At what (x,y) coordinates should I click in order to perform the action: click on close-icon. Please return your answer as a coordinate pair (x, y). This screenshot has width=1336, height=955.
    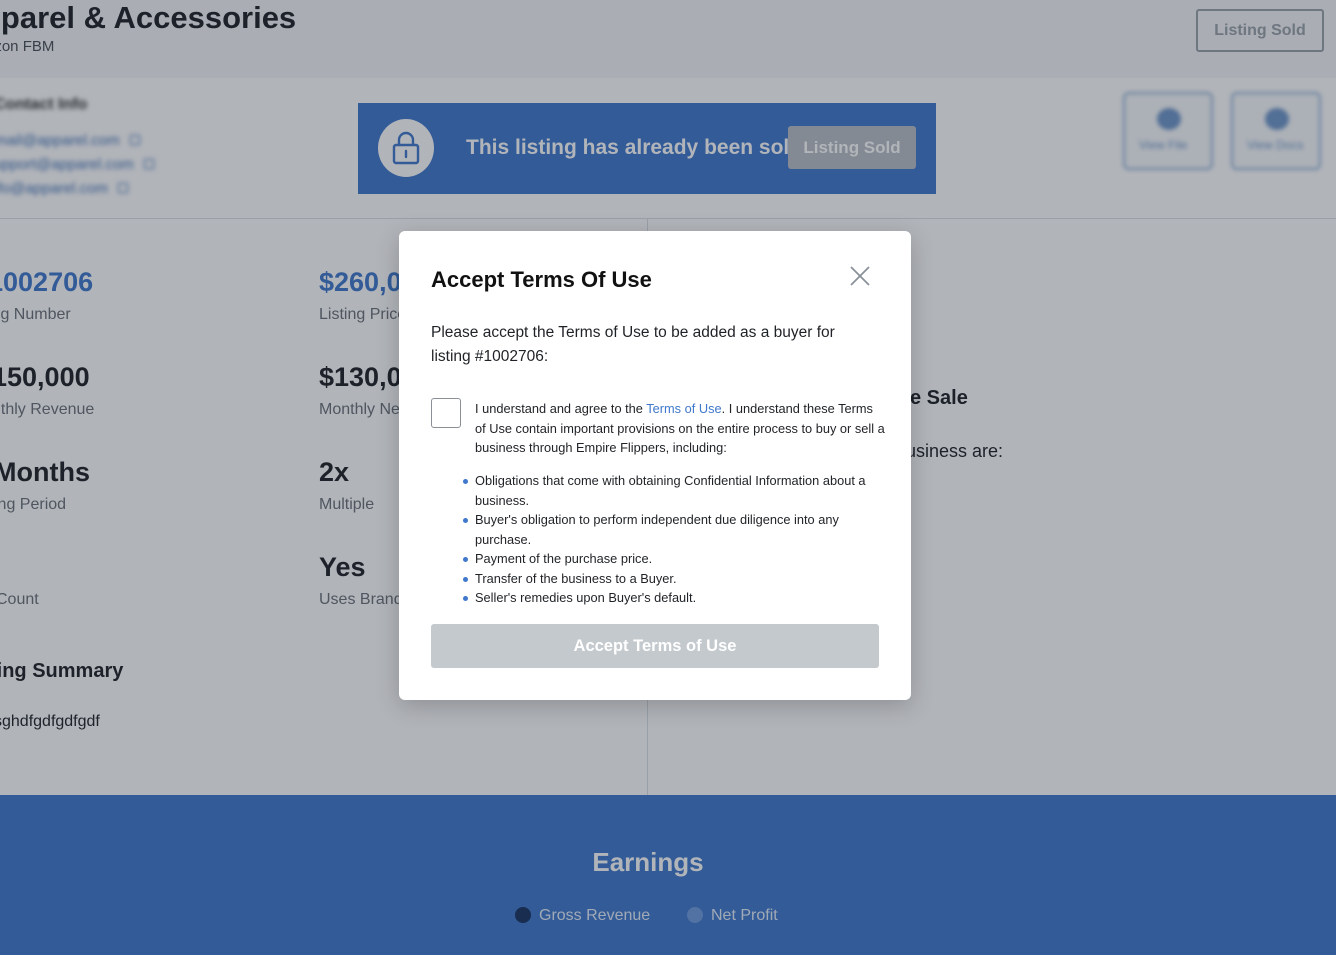
    Looking at the image, I should click on (860, 276).